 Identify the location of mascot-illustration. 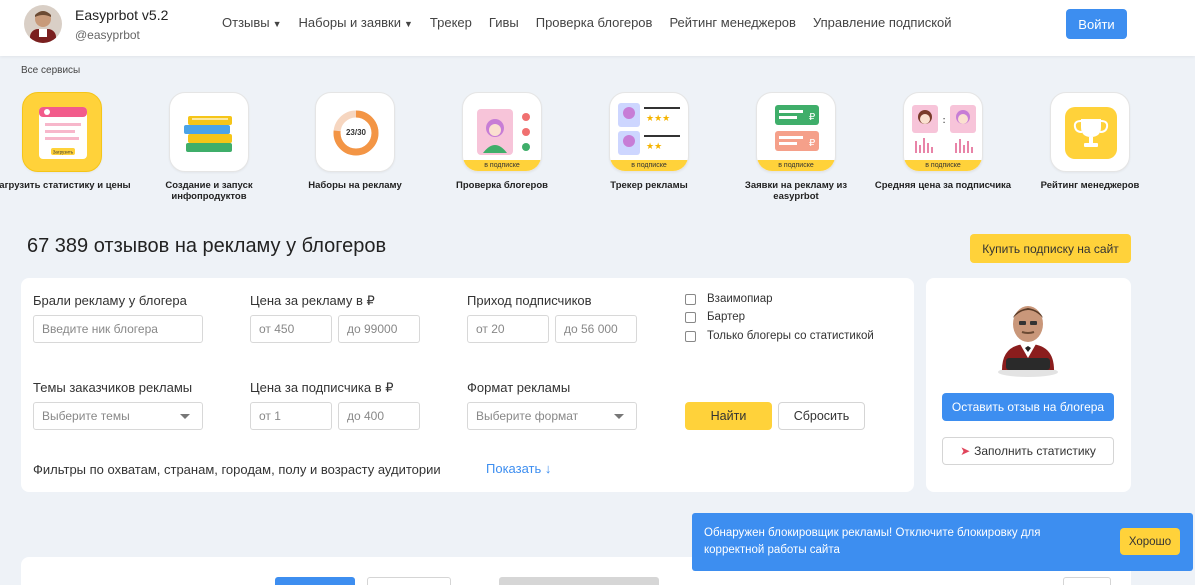
(1028, 339).